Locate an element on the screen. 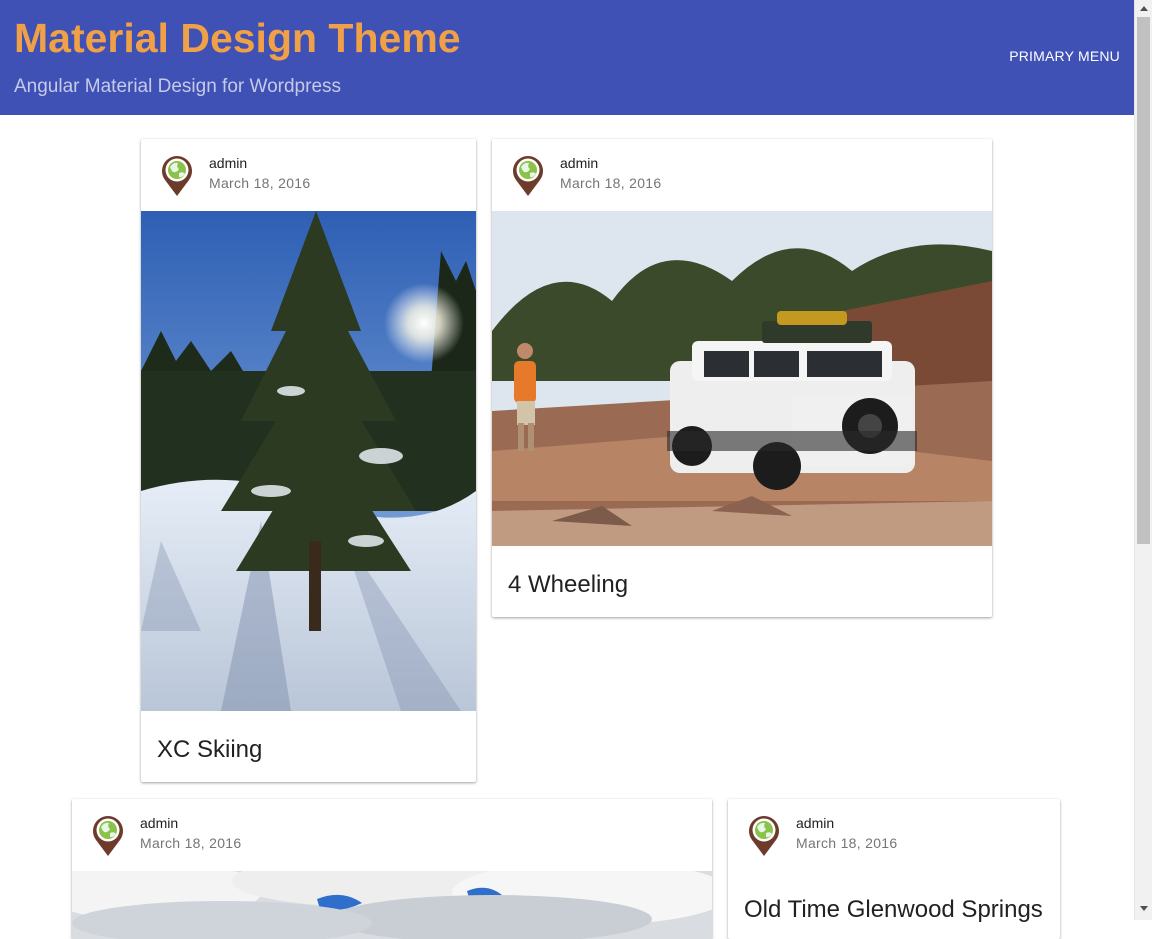  primary-menu-button: PRIMARY MENU is located at coordinates (1064, 56).